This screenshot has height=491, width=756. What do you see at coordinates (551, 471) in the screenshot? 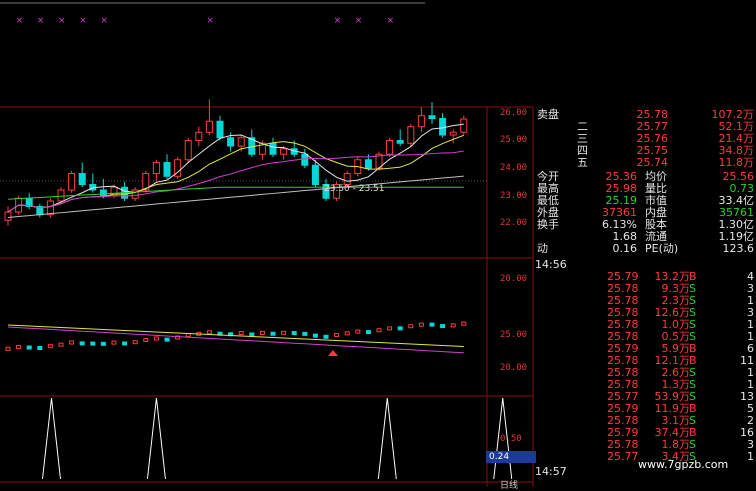
I see `ticks-footer-time: 14:57` at bounding box center [551, 471].